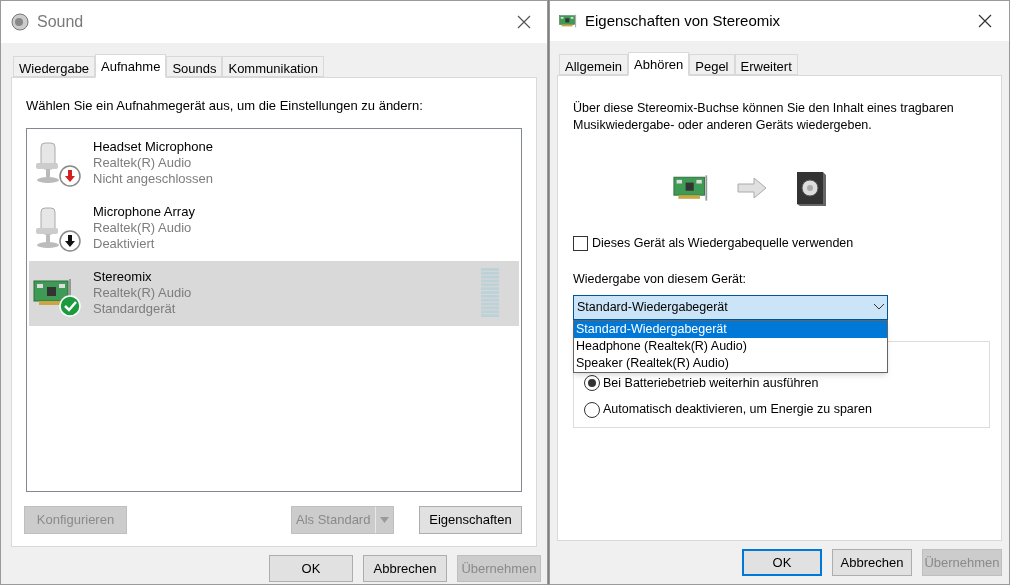 The height and width of the screenshot is (585, 1010). Describe the element at coordinates (737, 410) in the screenshot. I see `radio-label: Automatisch deaktivieren, um Energie zu sparen` at that location.